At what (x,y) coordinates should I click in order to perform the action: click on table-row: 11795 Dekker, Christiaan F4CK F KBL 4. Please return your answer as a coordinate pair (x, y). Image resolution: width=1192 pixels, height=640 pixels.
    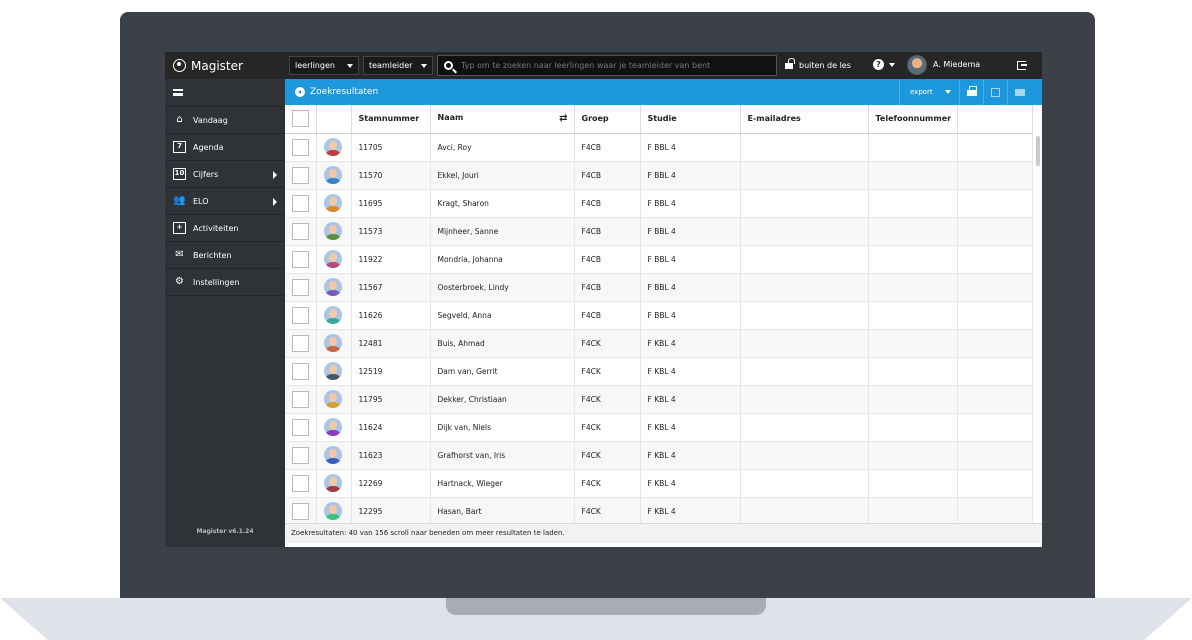
    Looking at the image, I should click on (659, 399).